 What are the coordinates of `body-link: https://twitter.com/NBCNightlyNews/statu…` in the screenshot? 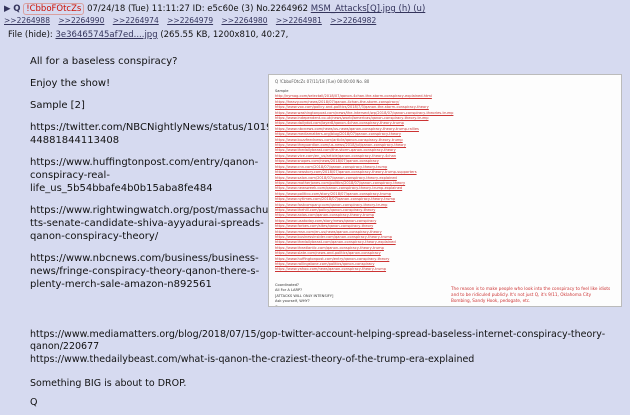 It's located at (155, 134).